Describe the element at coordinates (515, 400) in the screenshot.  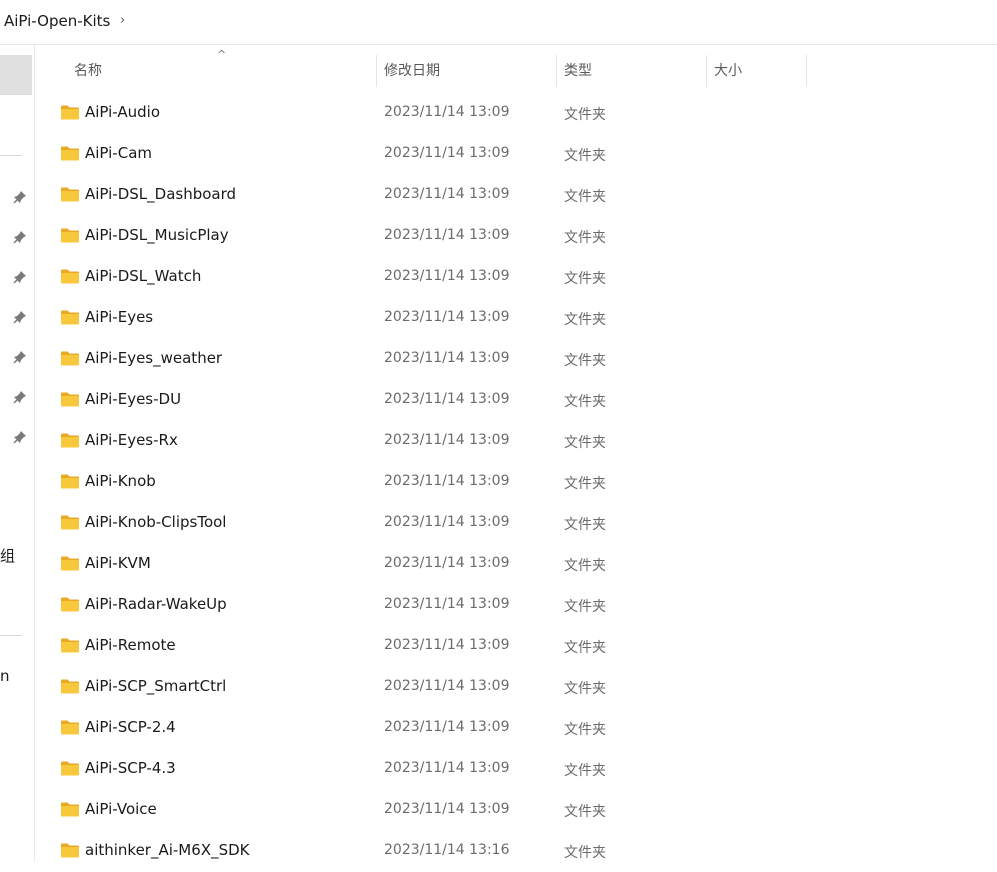
I see `file-row: AiPi-Eyes-DU 2023/11/14 13:09 文件夹` at that location.